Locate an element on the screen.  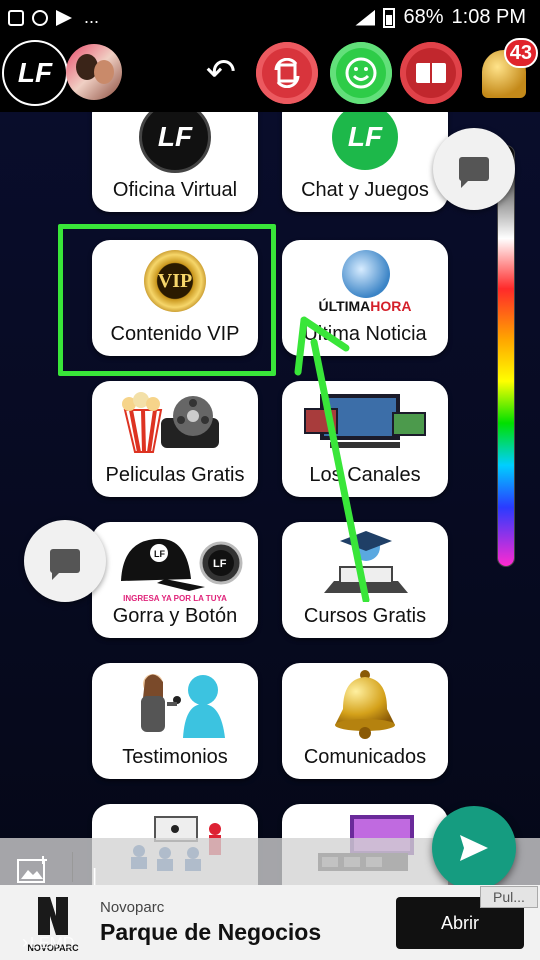
telegram-icon is located at coordinates (64, 17).